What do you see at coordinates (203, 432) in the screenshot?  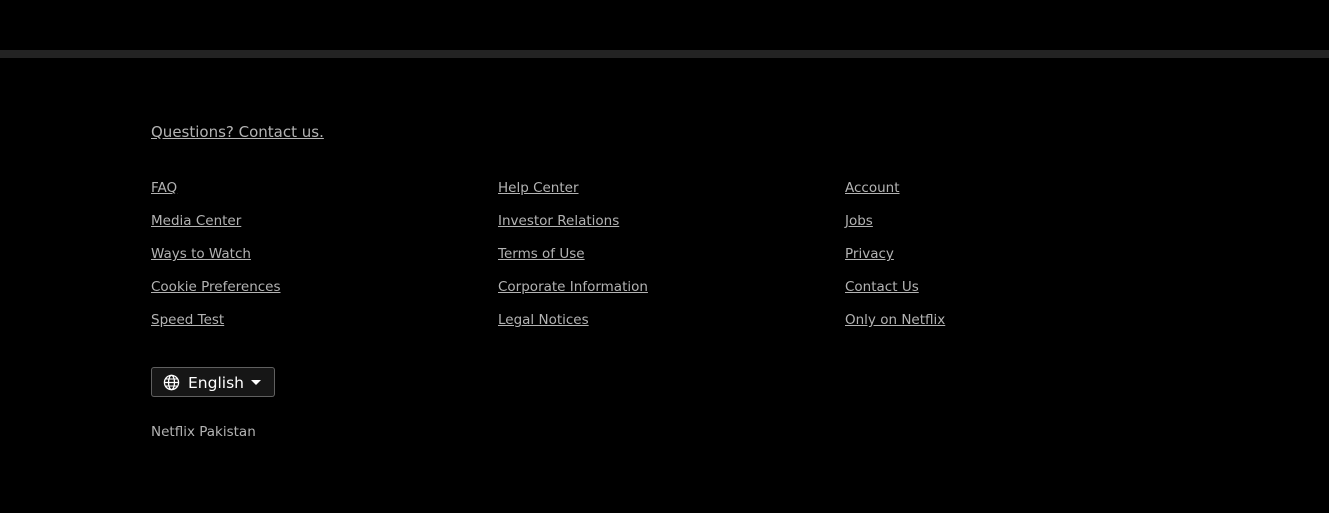 I see `region-label: Netflix Pakistan` at bounding box center [203, 432].